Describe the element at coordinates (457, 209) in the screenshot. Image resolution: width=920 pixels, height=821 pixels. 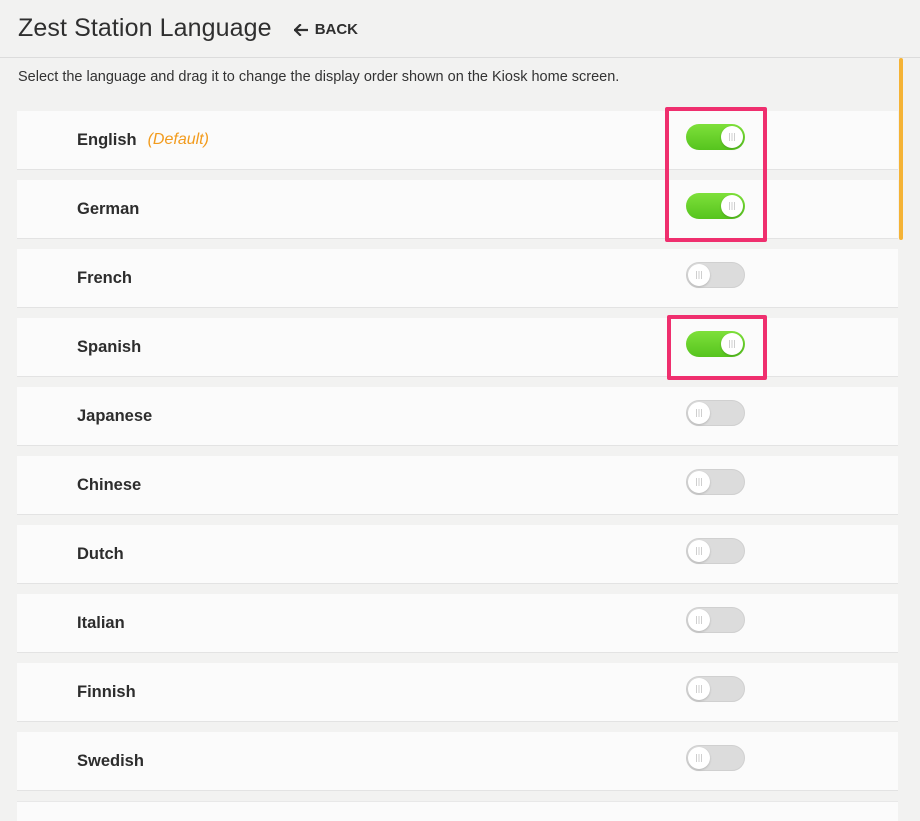
I see `language-row-german: German` at that location.